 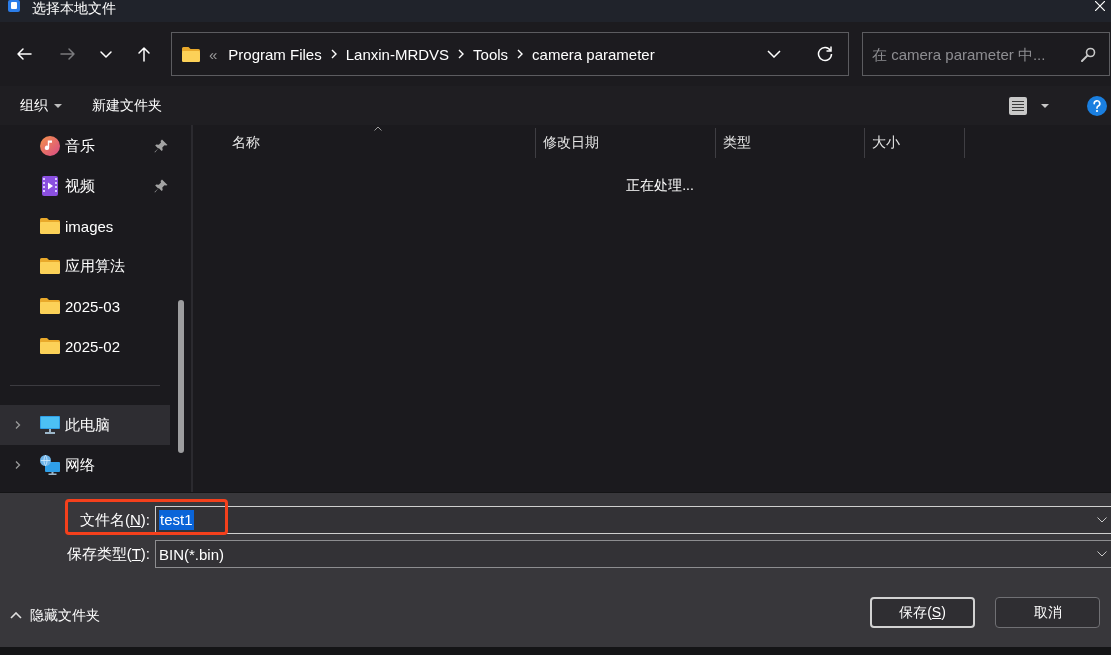 I want to click on app-icon, so click(x=14, y=6).